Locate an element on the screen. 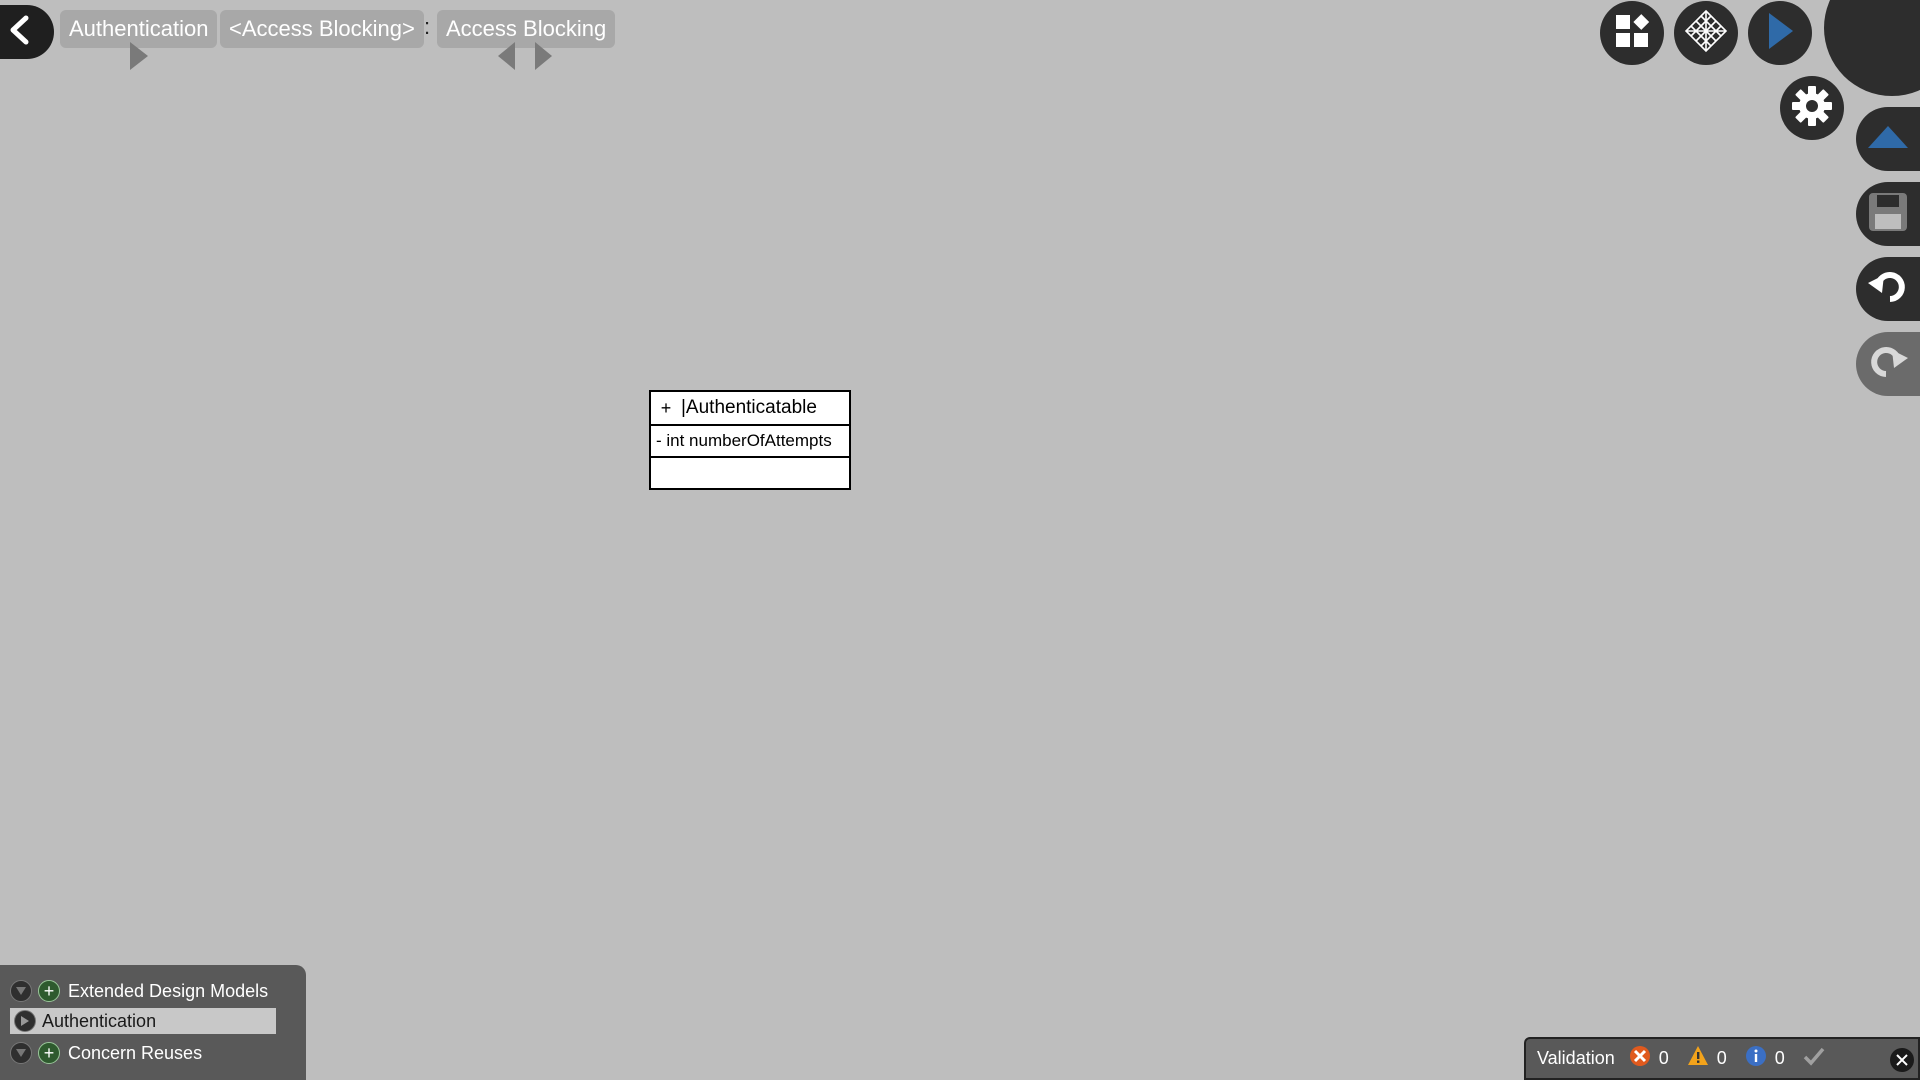 The image size is (1920, 1080). tree-item-concern-reuses: + Concern Reuses is located at coordinates (106, 1053).